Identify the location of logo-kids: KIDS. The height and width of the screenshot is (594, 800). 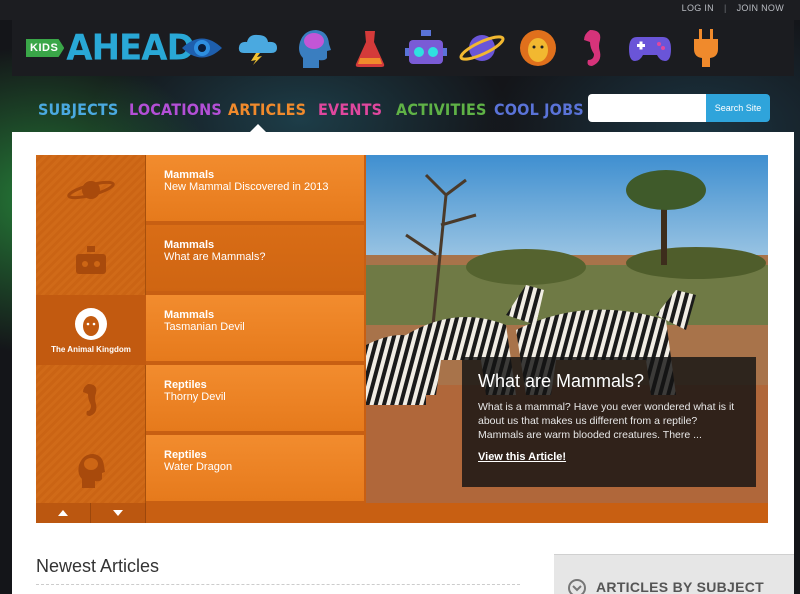
(45, 48).